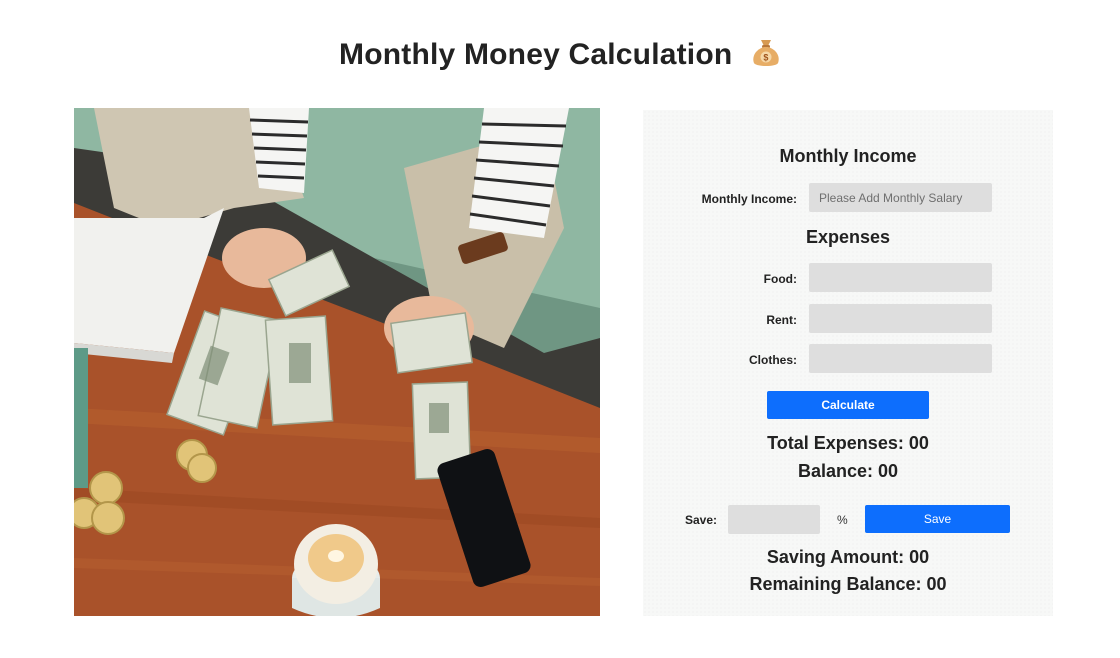 The image size is (1120, 658). Describe the element at coordinates (774, 519) in the screenshot. I see `save-percent-input` at that location.